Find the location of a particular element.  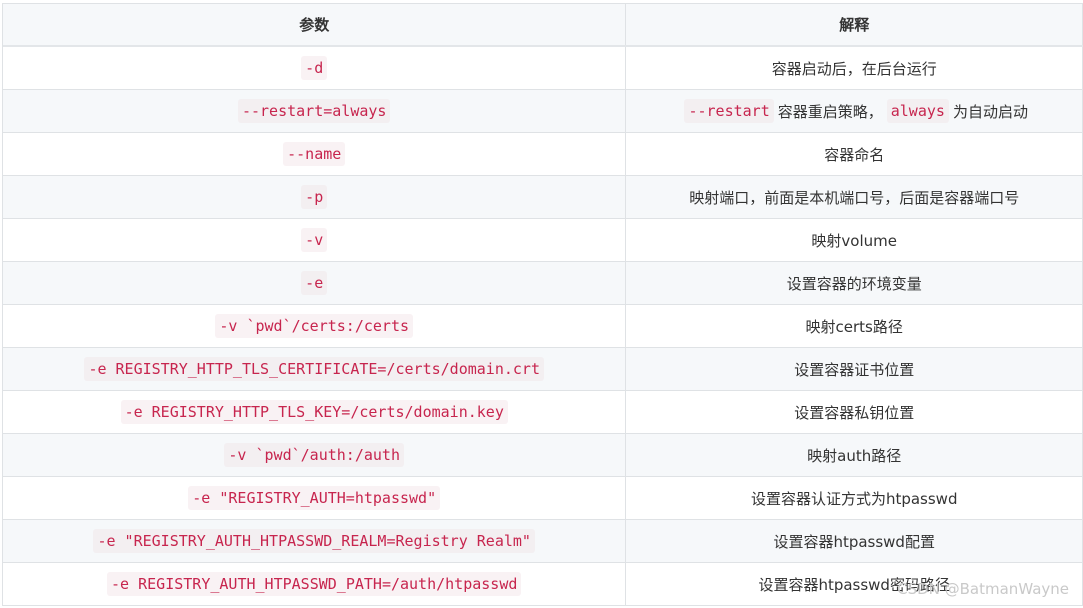

param-code: --restart=always is located at coordinates (314, 111).